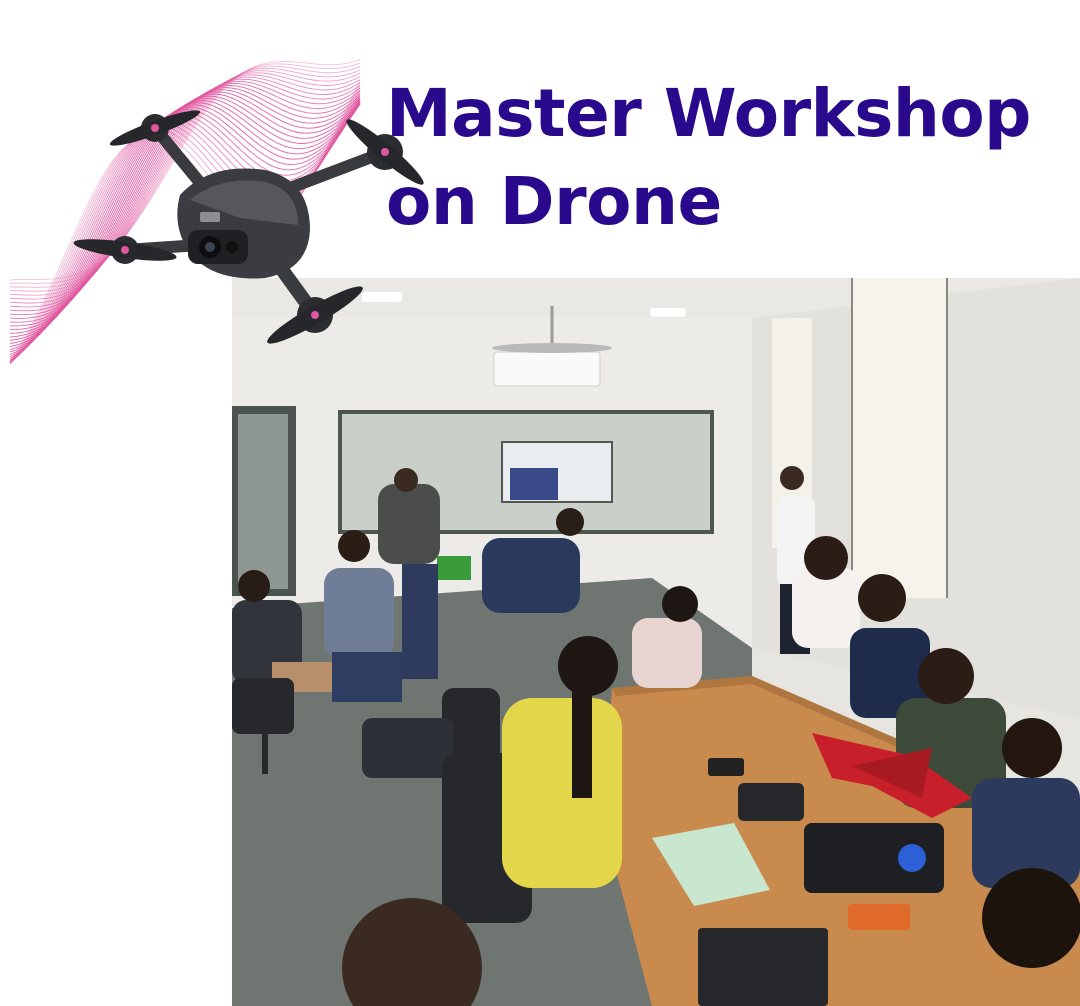 Image resolution: width=1080 pixels, height=1006 pixels. Describe the element at coordinates (899, 438) in the screenshot. I see `window-blinds` at that location.